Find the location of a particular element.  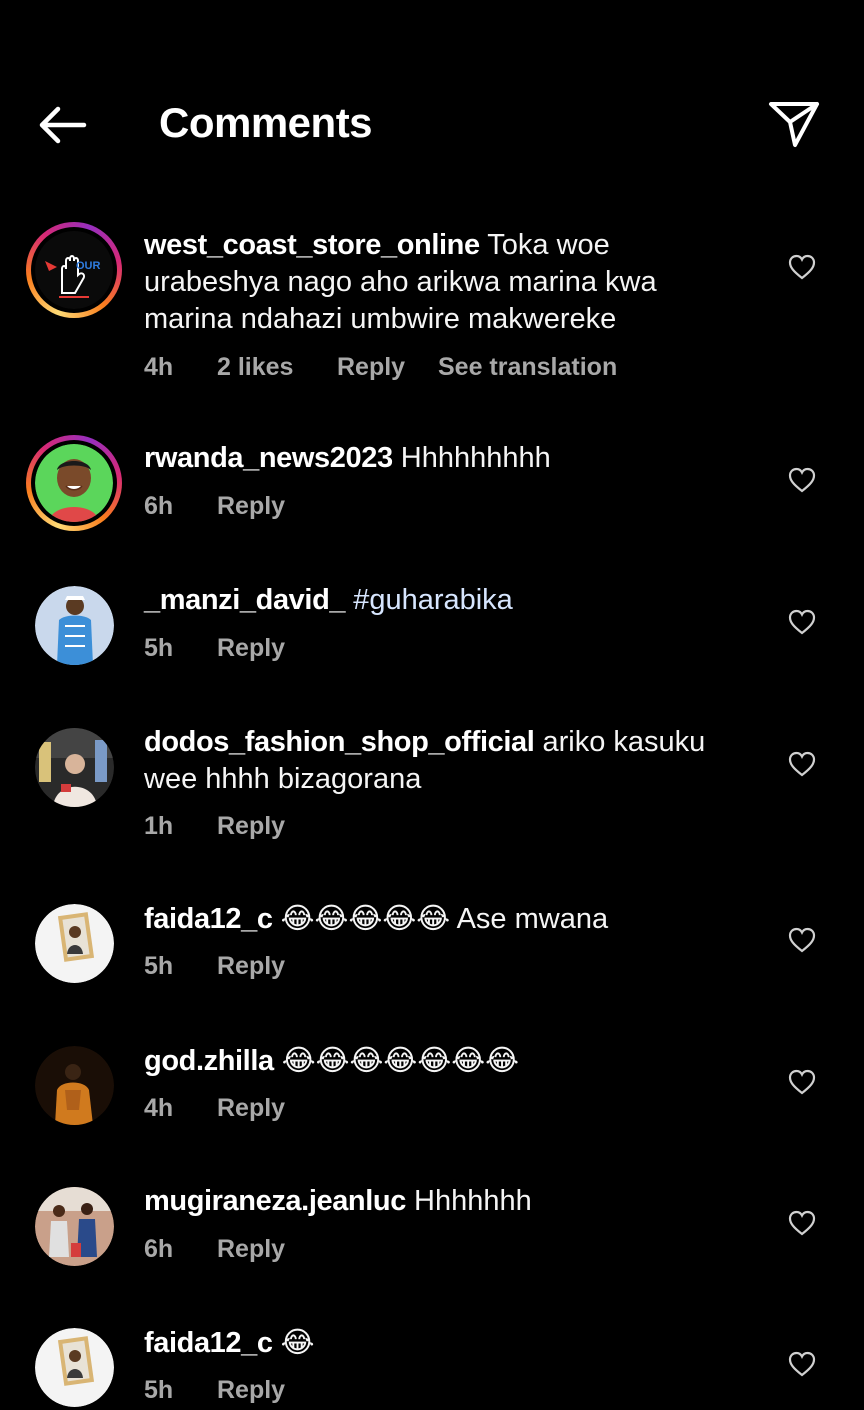

comment-emoji: 😂😂😂😂😂😂😂 is located at coordinates (400, 1060).